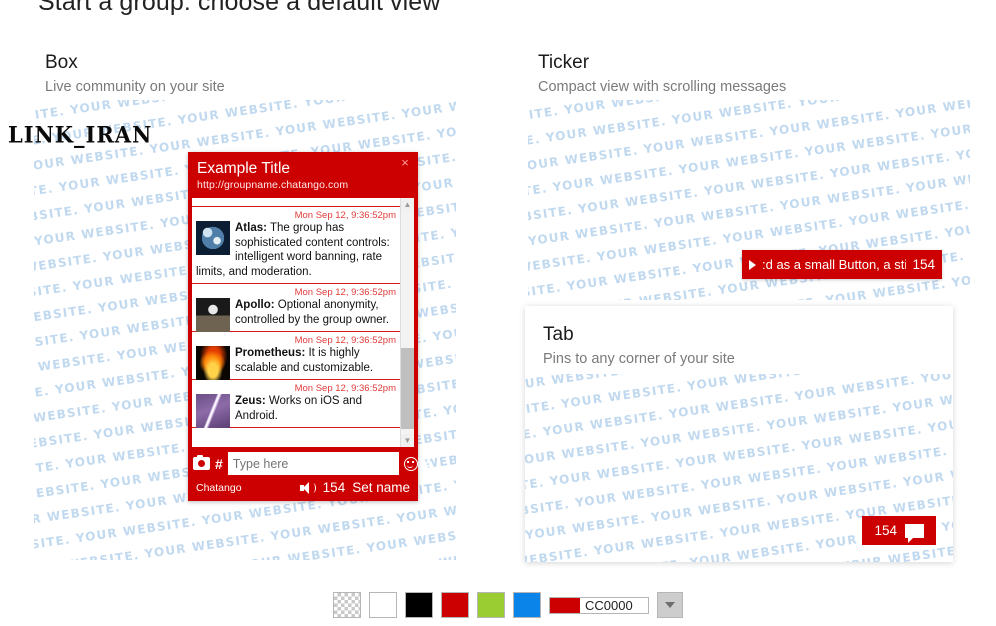 The height and width of the screenshot is (626, 996). Describe the element at coordinates (313, 463) in the screenshot. I see `message-input` at that location.